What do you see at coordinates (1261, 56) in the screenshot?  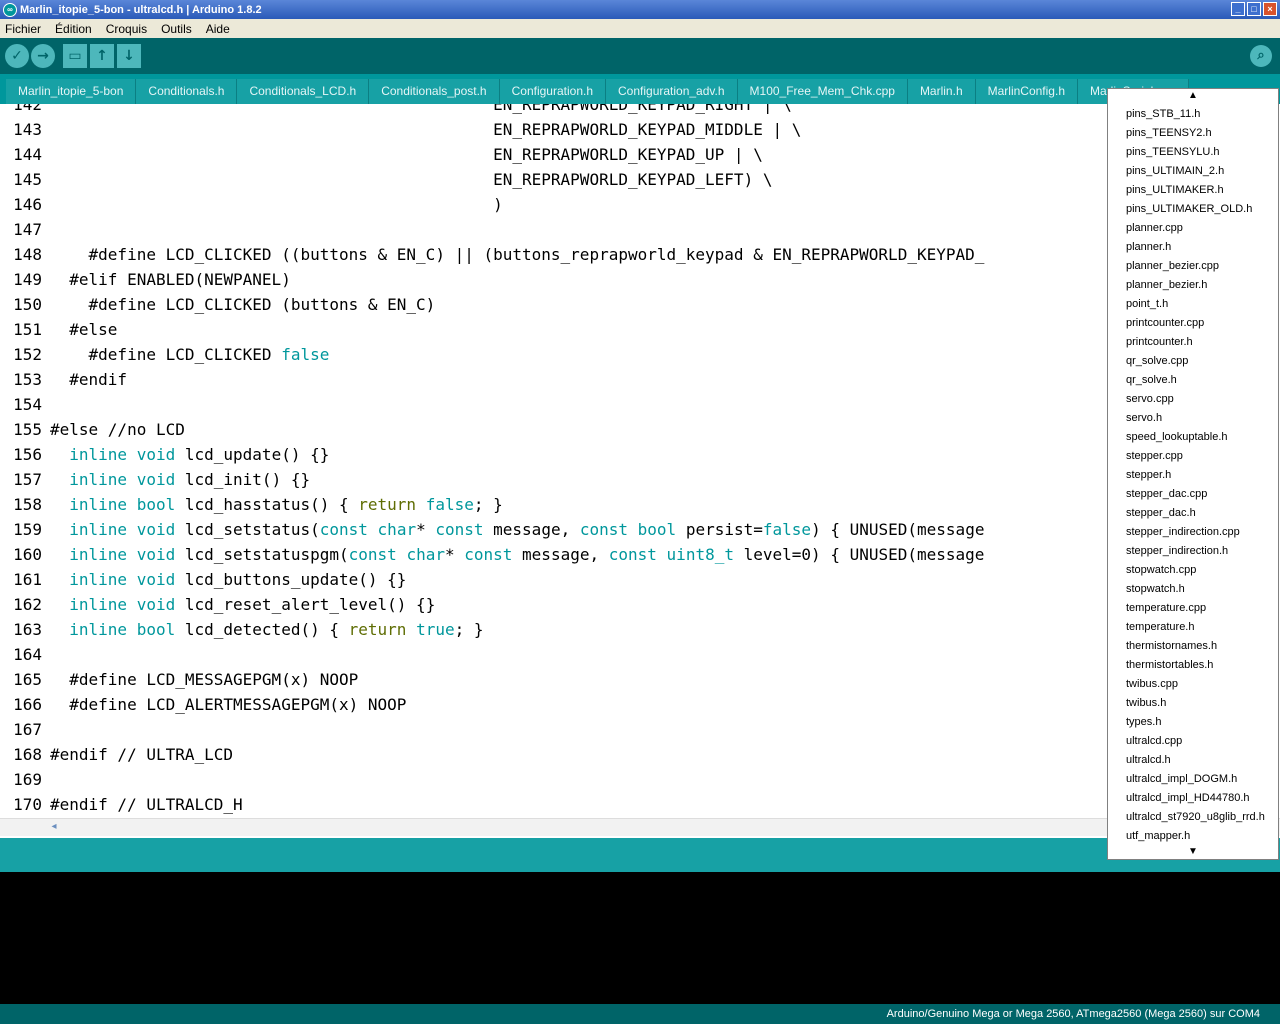 I see `serial-monitor-icon: ⌕` at bounding box center [1261, 56].